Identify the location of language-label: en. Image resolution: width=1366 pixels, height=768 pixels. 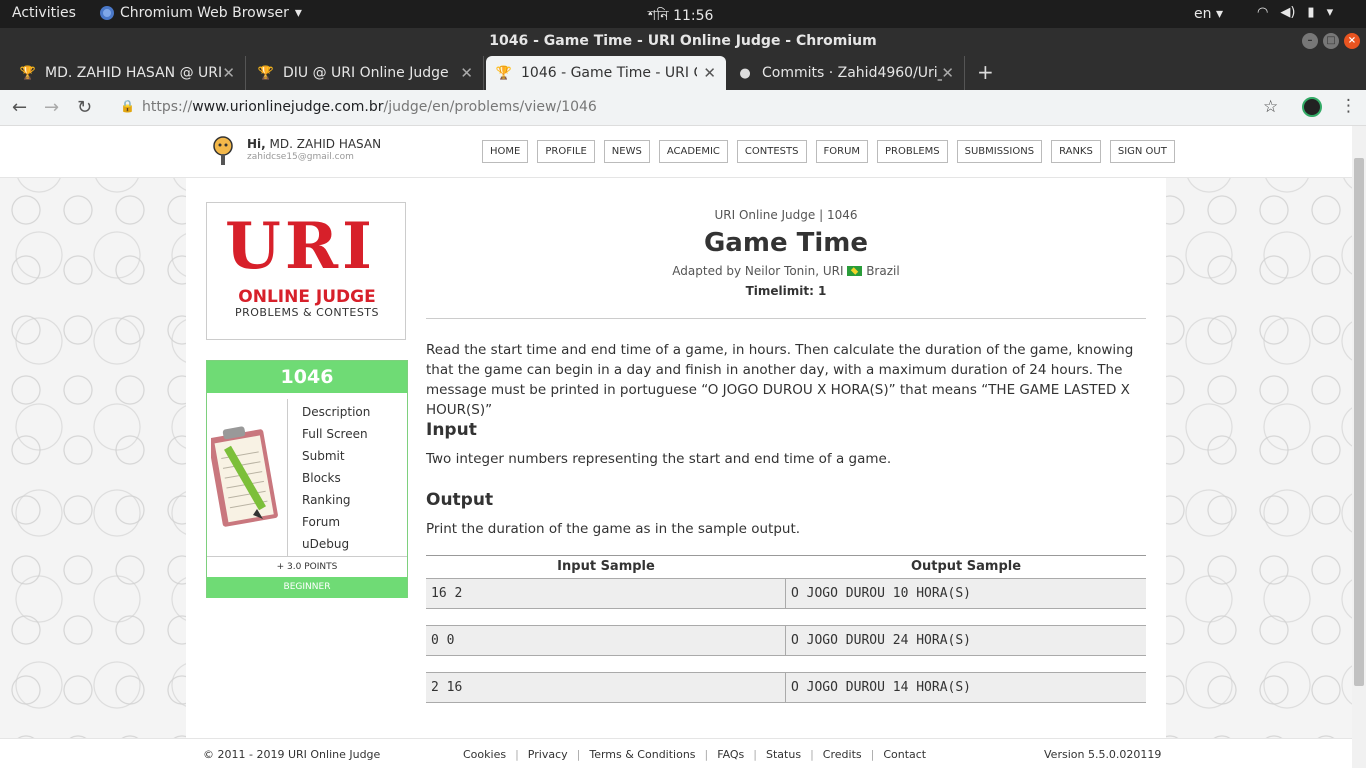
(1203, 14).